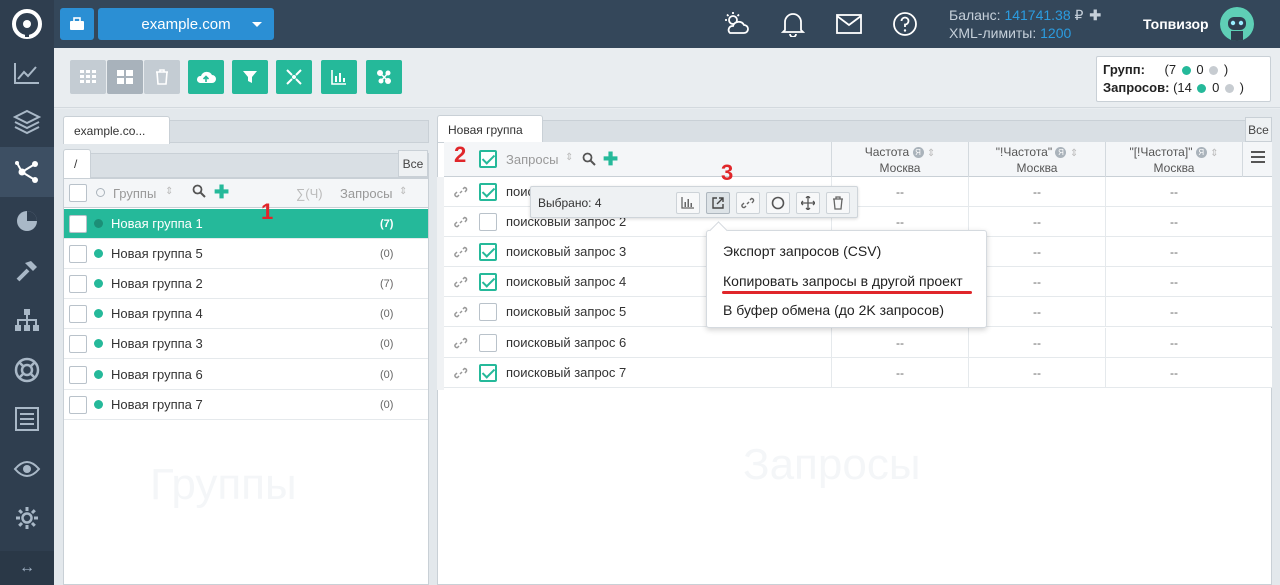  Describe the element at coordinates (1176, 24) in the screenshot. I see `username: Топвизор` at that location.